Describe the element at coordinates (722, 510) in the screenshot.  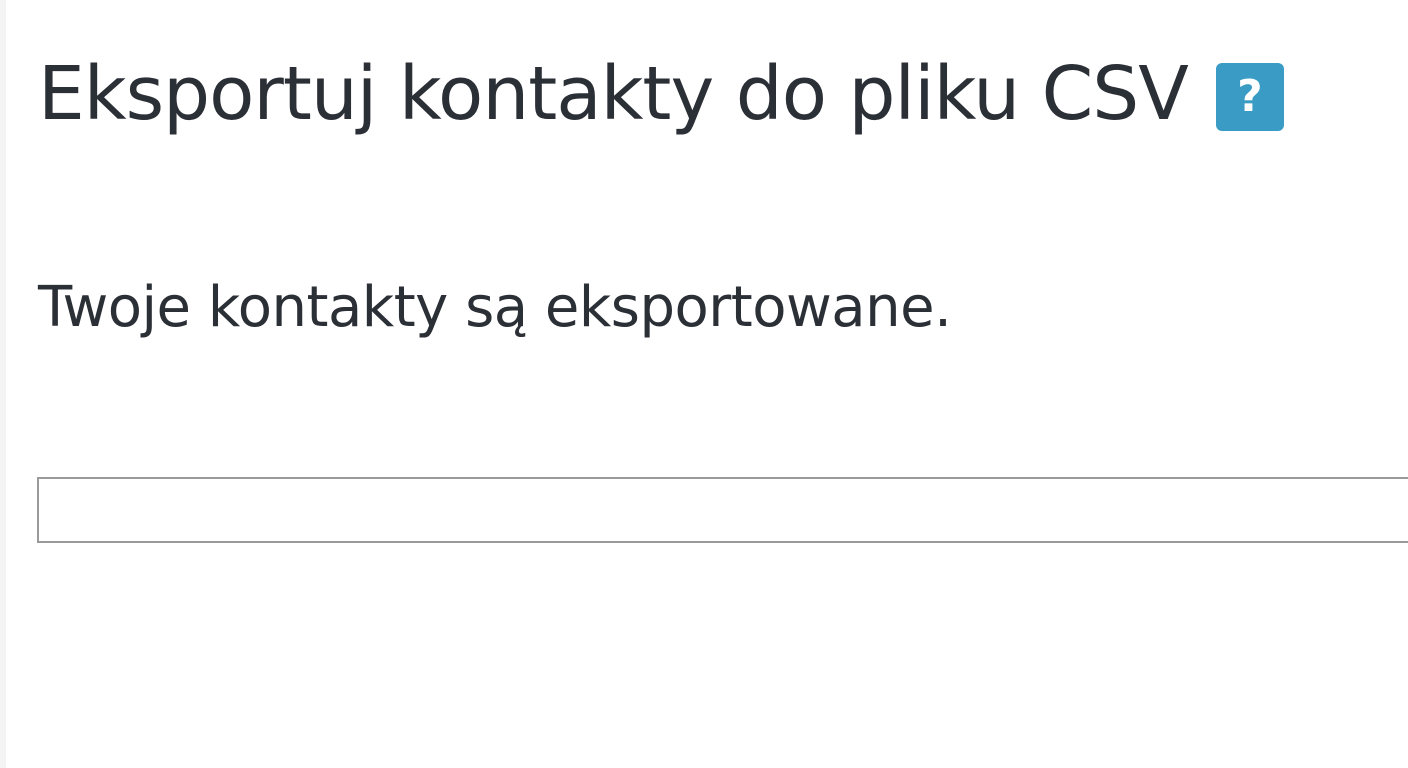
I see `export-progress-bar` at that location.